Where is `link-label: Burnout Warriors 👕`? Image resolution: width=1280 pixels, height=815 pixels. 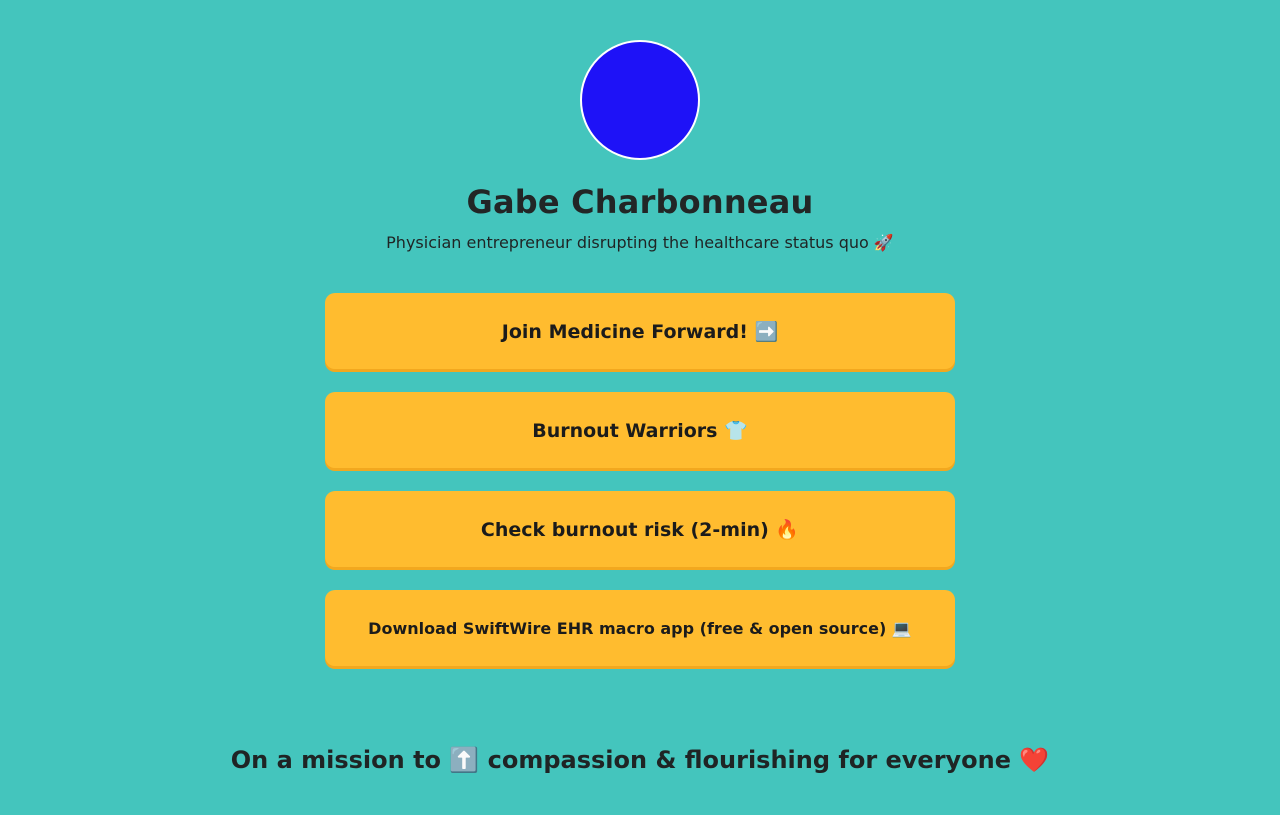 link-label: Burnout Warriors 👕 is located at coordinates (640, 430).